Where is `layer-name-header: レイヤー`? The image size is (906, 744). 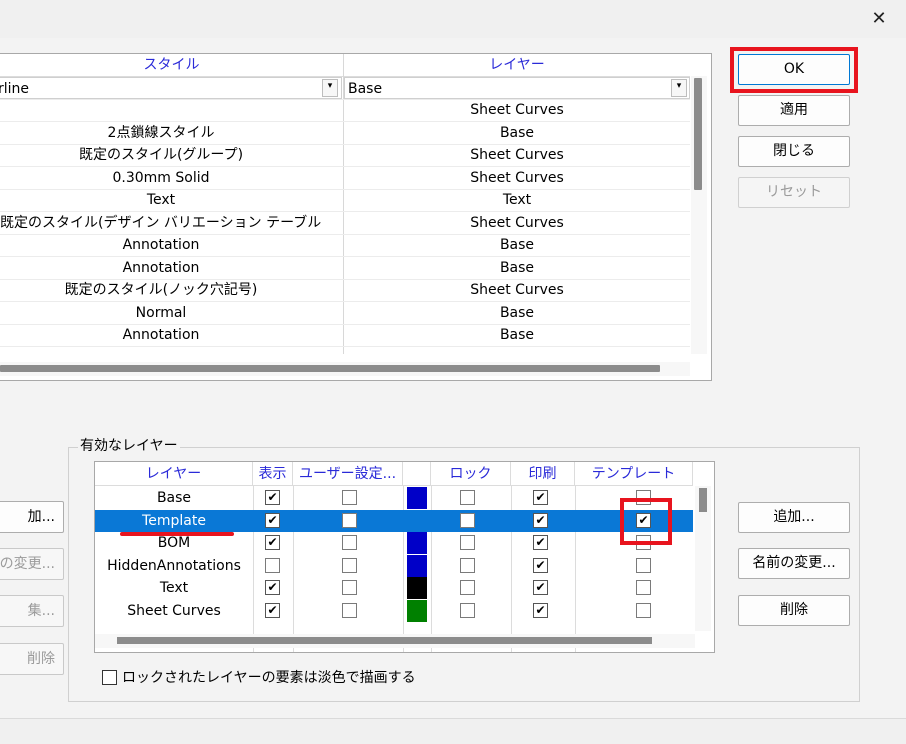 layer-name-header: レイヤー is located at coordinates (174, 474).